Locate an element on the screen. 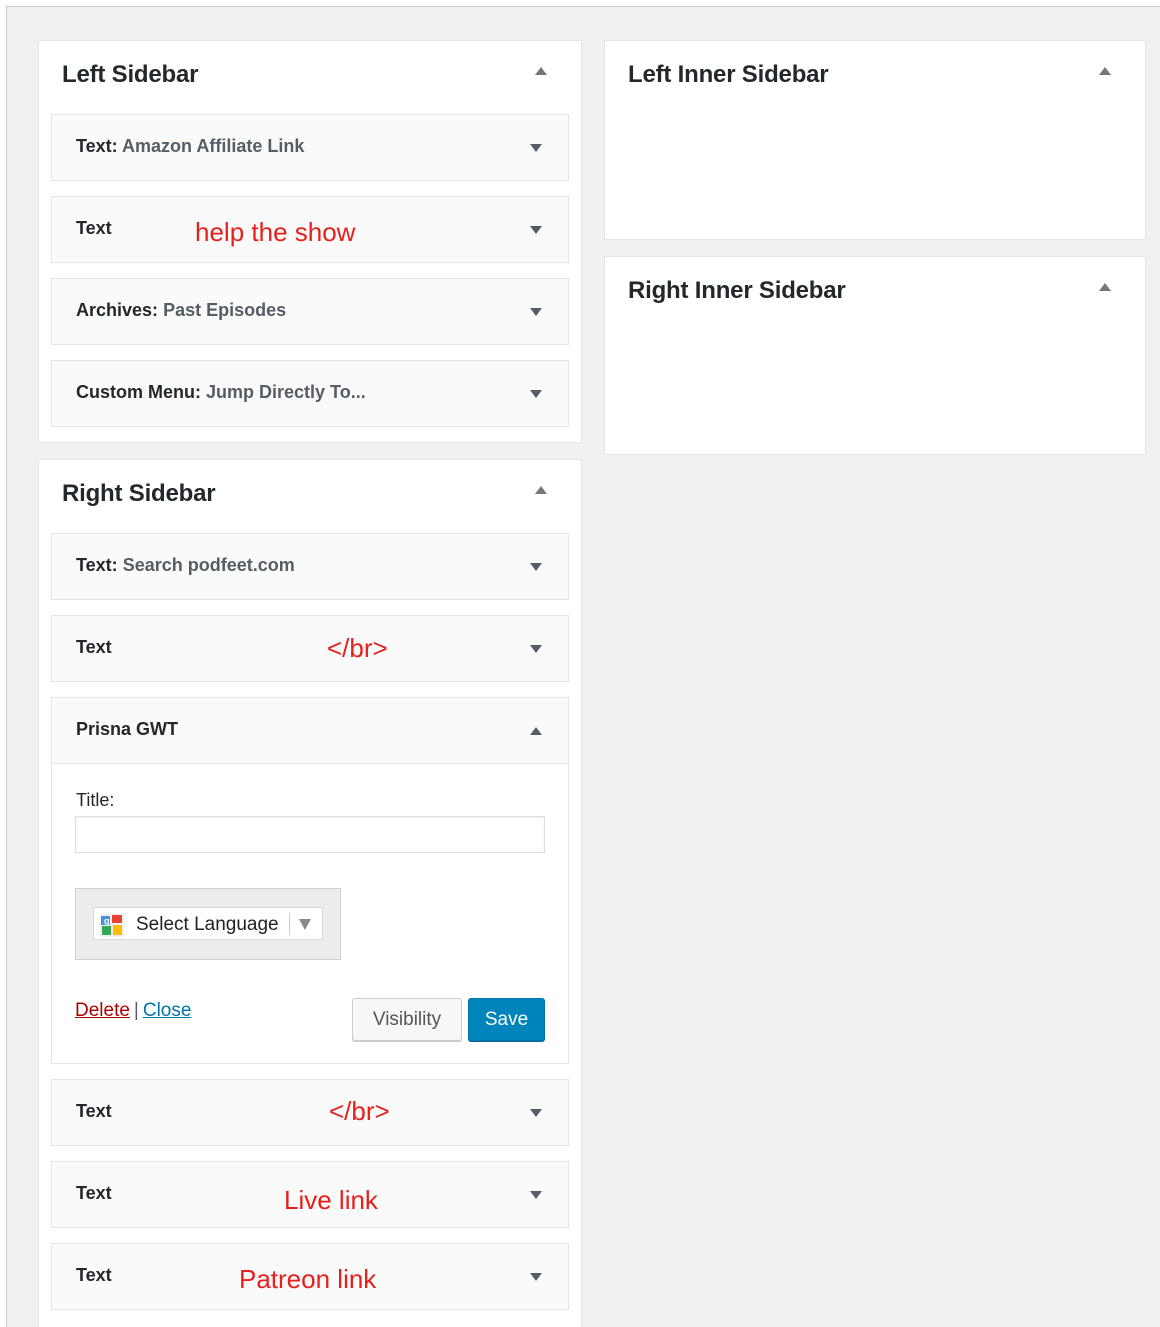 This screenshot has width=1160, height=1327. google-translate-icon: g is located at coordinates (112, 925).